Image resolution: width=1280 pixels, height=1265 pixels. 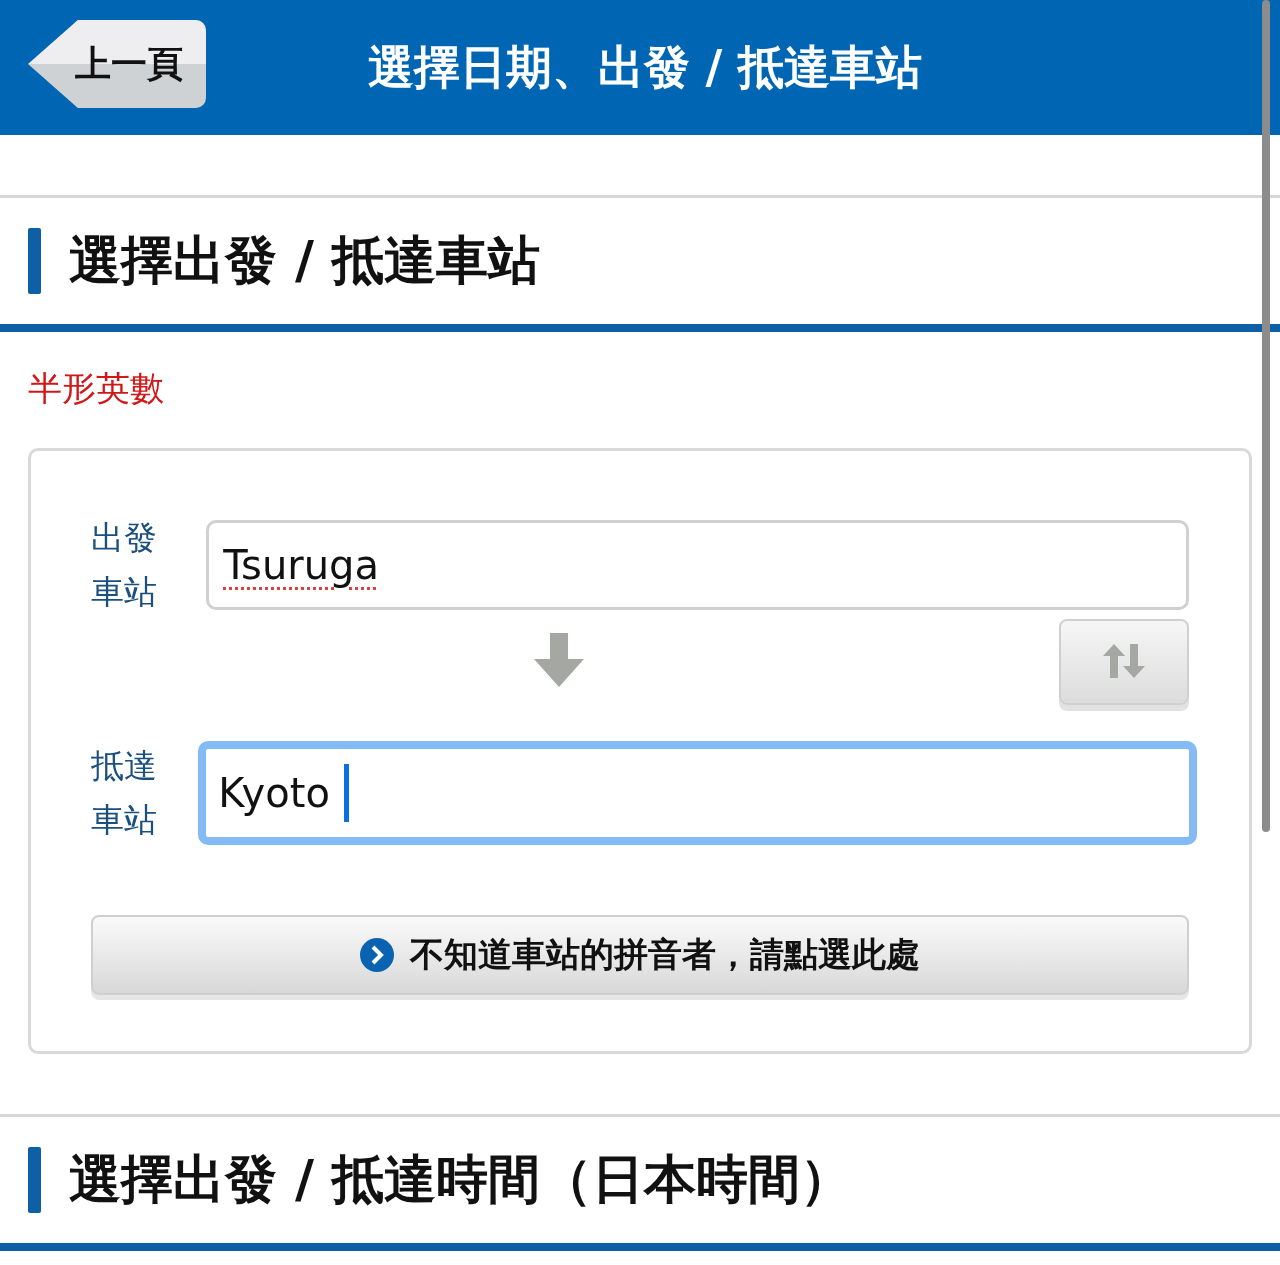 What do you see at coordinates (1266, 416) in the screenshot?
I see `scrollbar` at bounding box center [1266, 416].